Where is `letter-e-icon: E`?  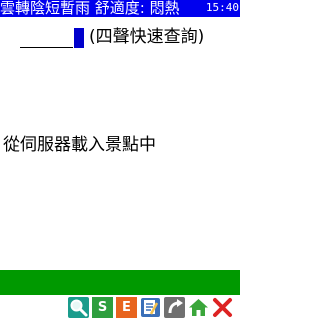 letter-e-icon: E is located at coordinates (126, 307).